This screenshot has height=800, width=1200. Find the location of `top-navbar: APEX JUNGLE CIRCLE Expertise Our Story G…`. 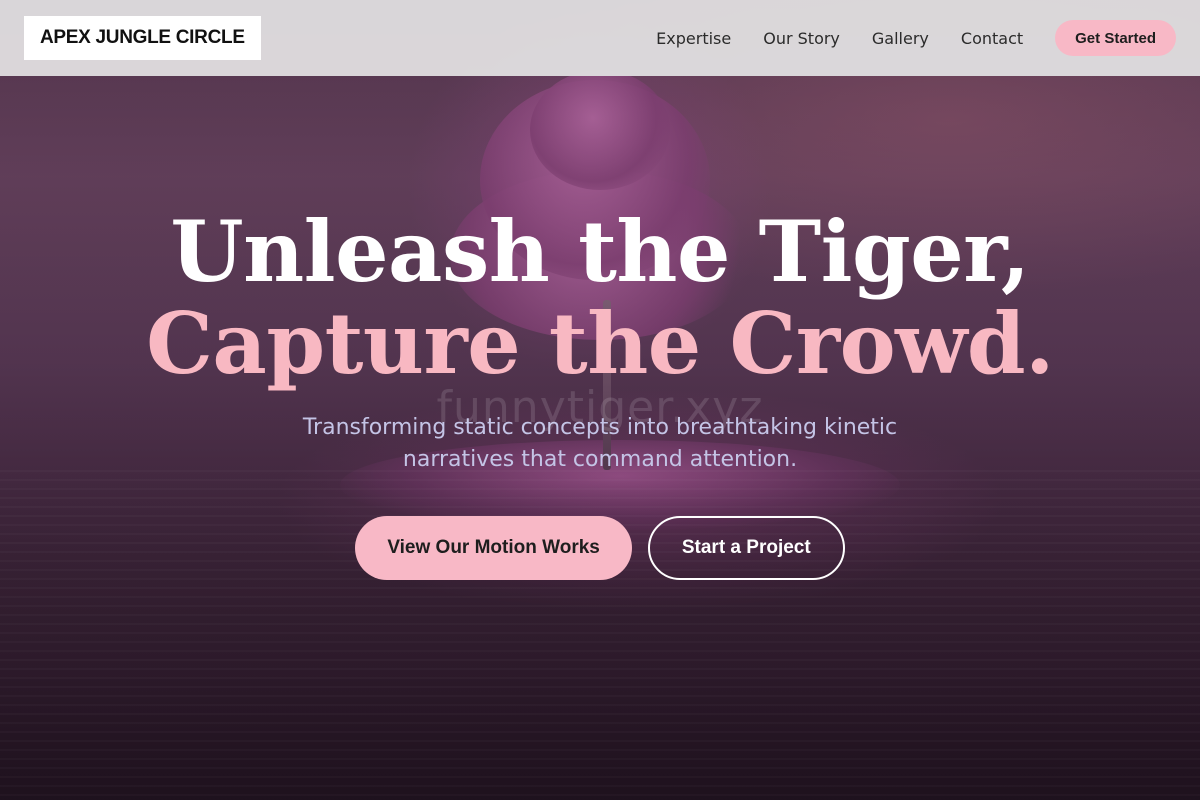

top-navbar: APEX JUNGLE CIRCLE Expertise Our Story G… is located at coordinates (600, 38).